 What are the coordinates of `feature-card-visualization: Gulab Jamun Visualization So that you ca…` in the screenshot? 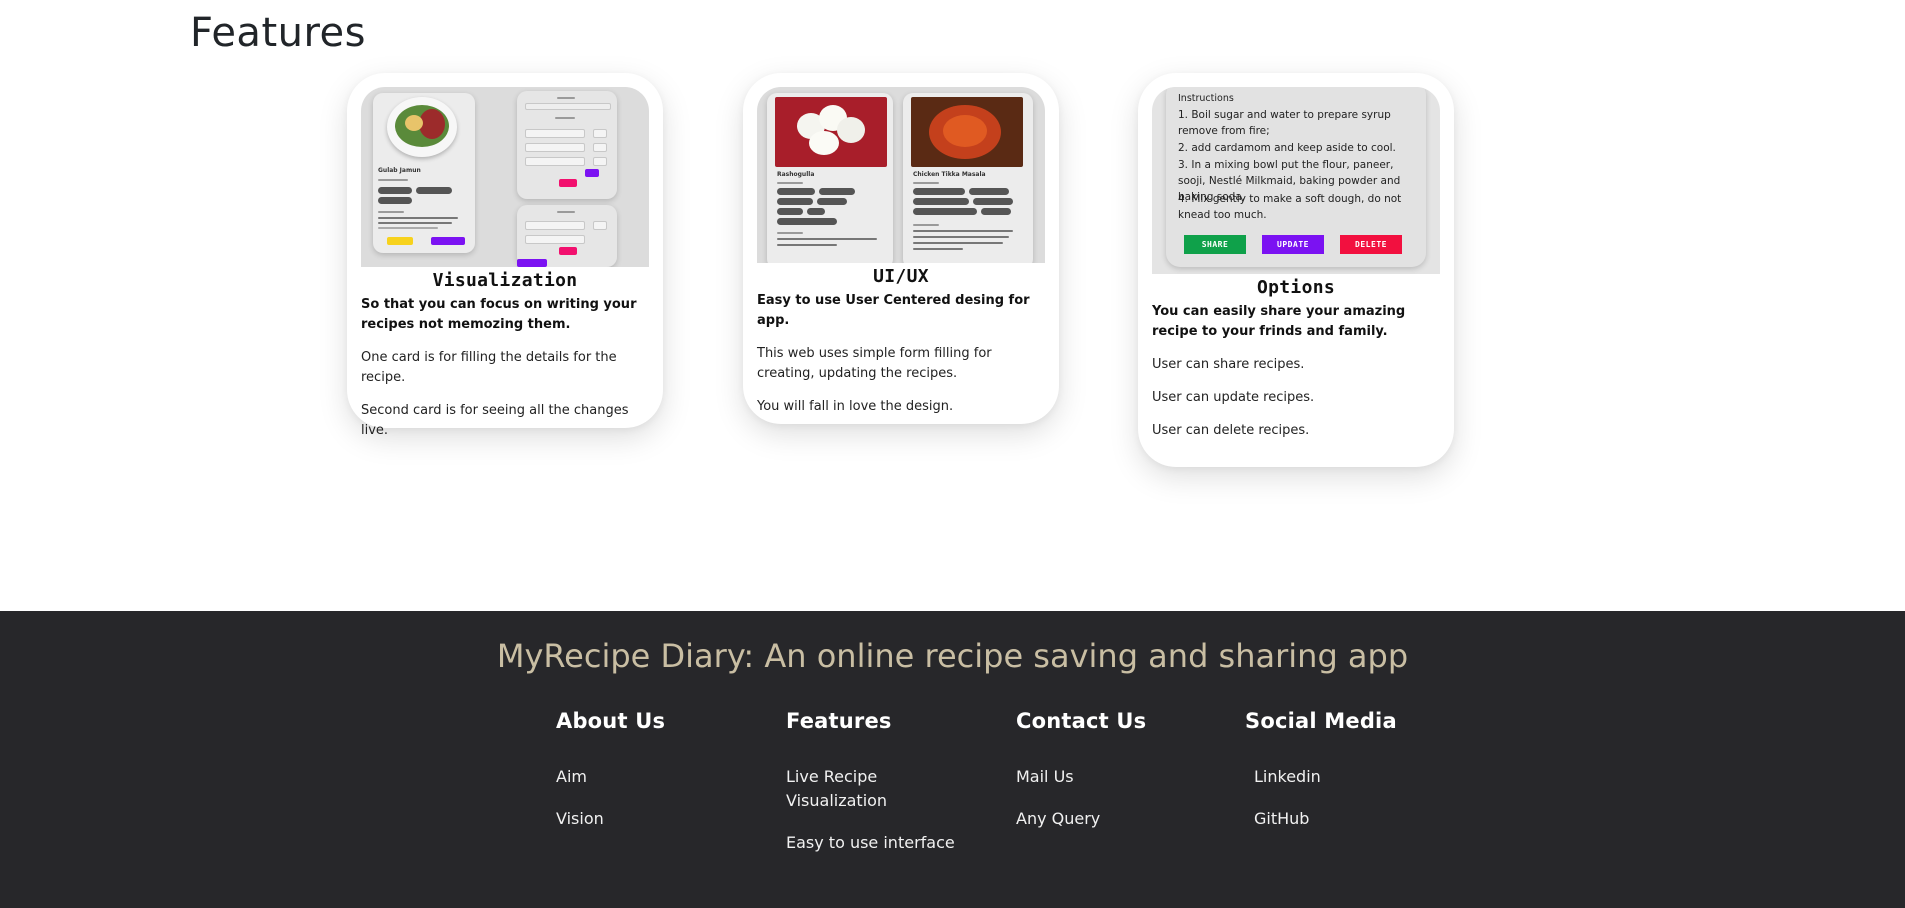 It's located at (505, 255).